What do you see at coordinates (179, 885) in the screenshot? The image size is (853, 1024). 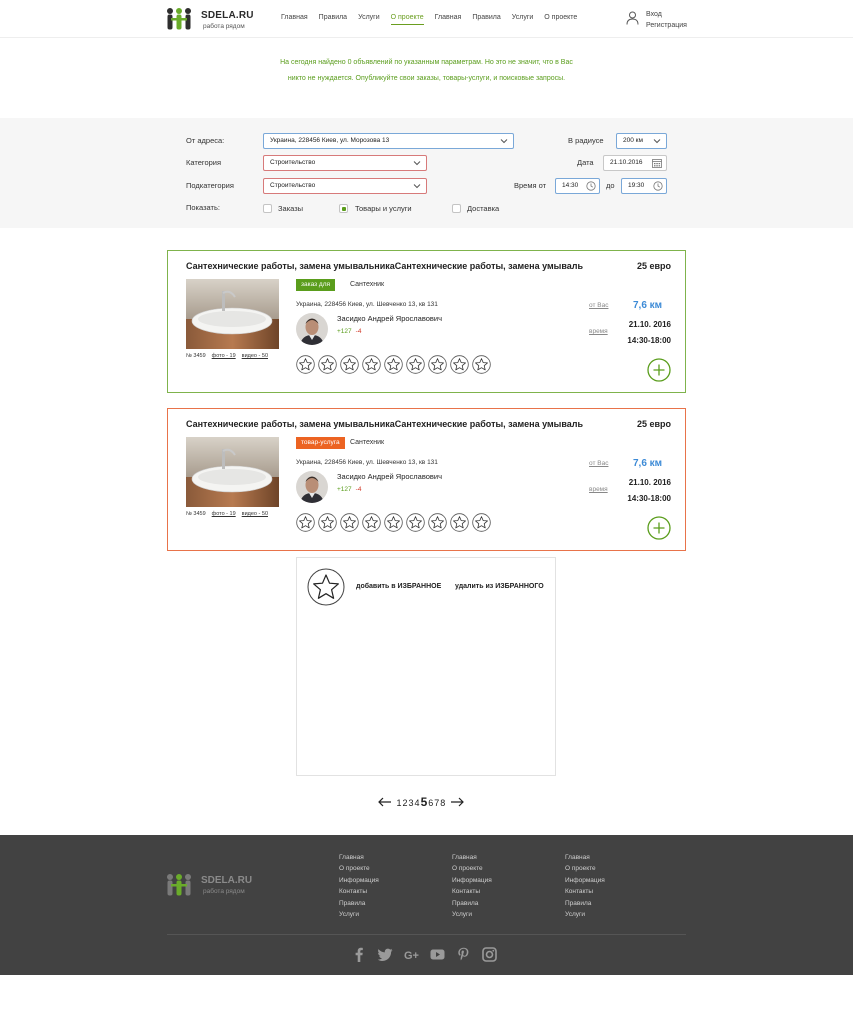 I see `logo-icon` at bounding box center [179, 885].